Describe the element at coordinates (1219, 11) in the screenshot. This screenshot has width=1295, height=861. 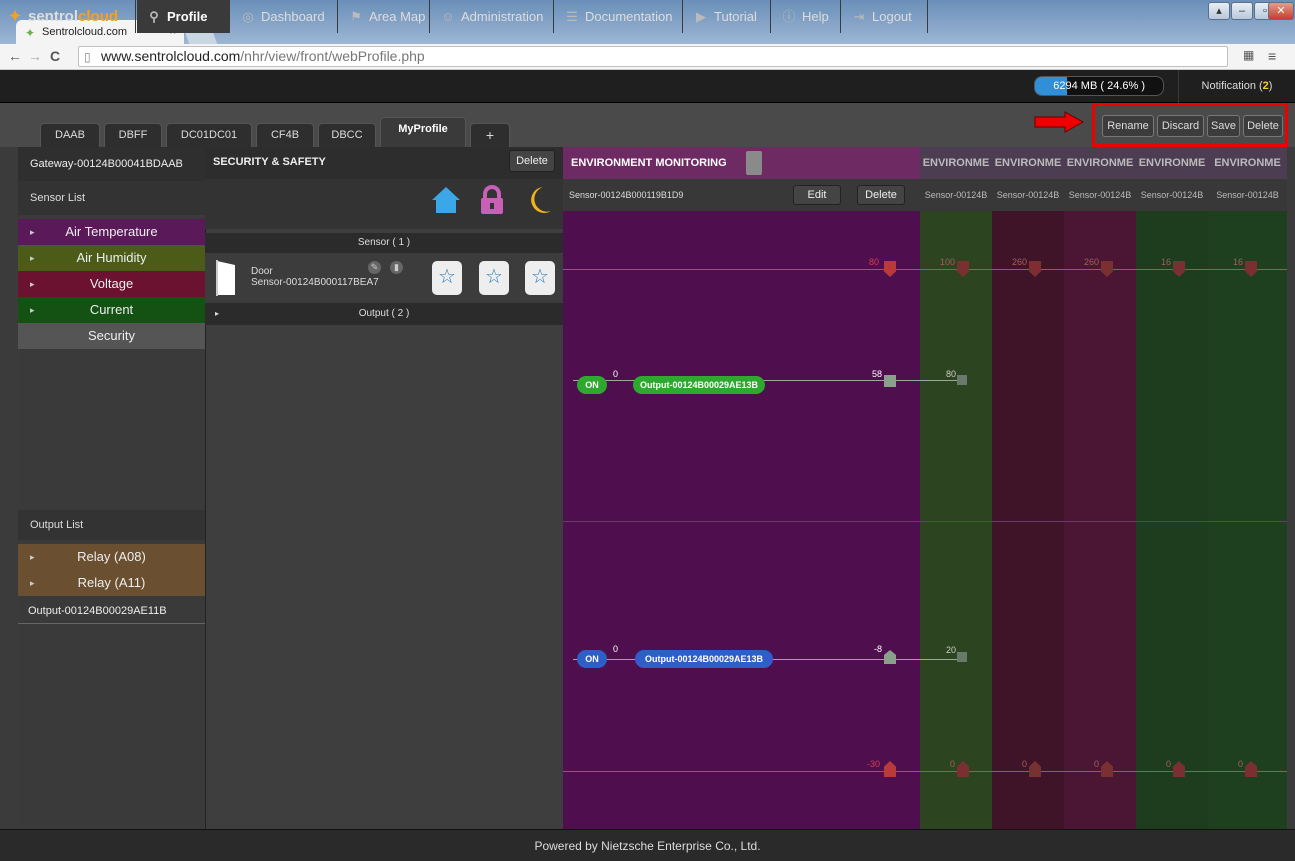
I see `window-profile-icon: ▴` at that location.